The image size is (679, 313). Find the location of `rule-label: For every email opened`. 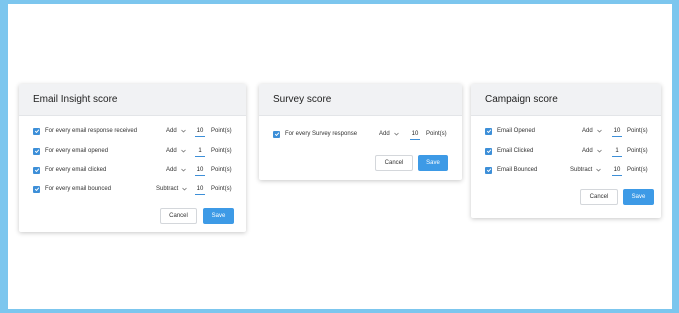

rule-label: For every email opened is located at coordinates (77, 151).